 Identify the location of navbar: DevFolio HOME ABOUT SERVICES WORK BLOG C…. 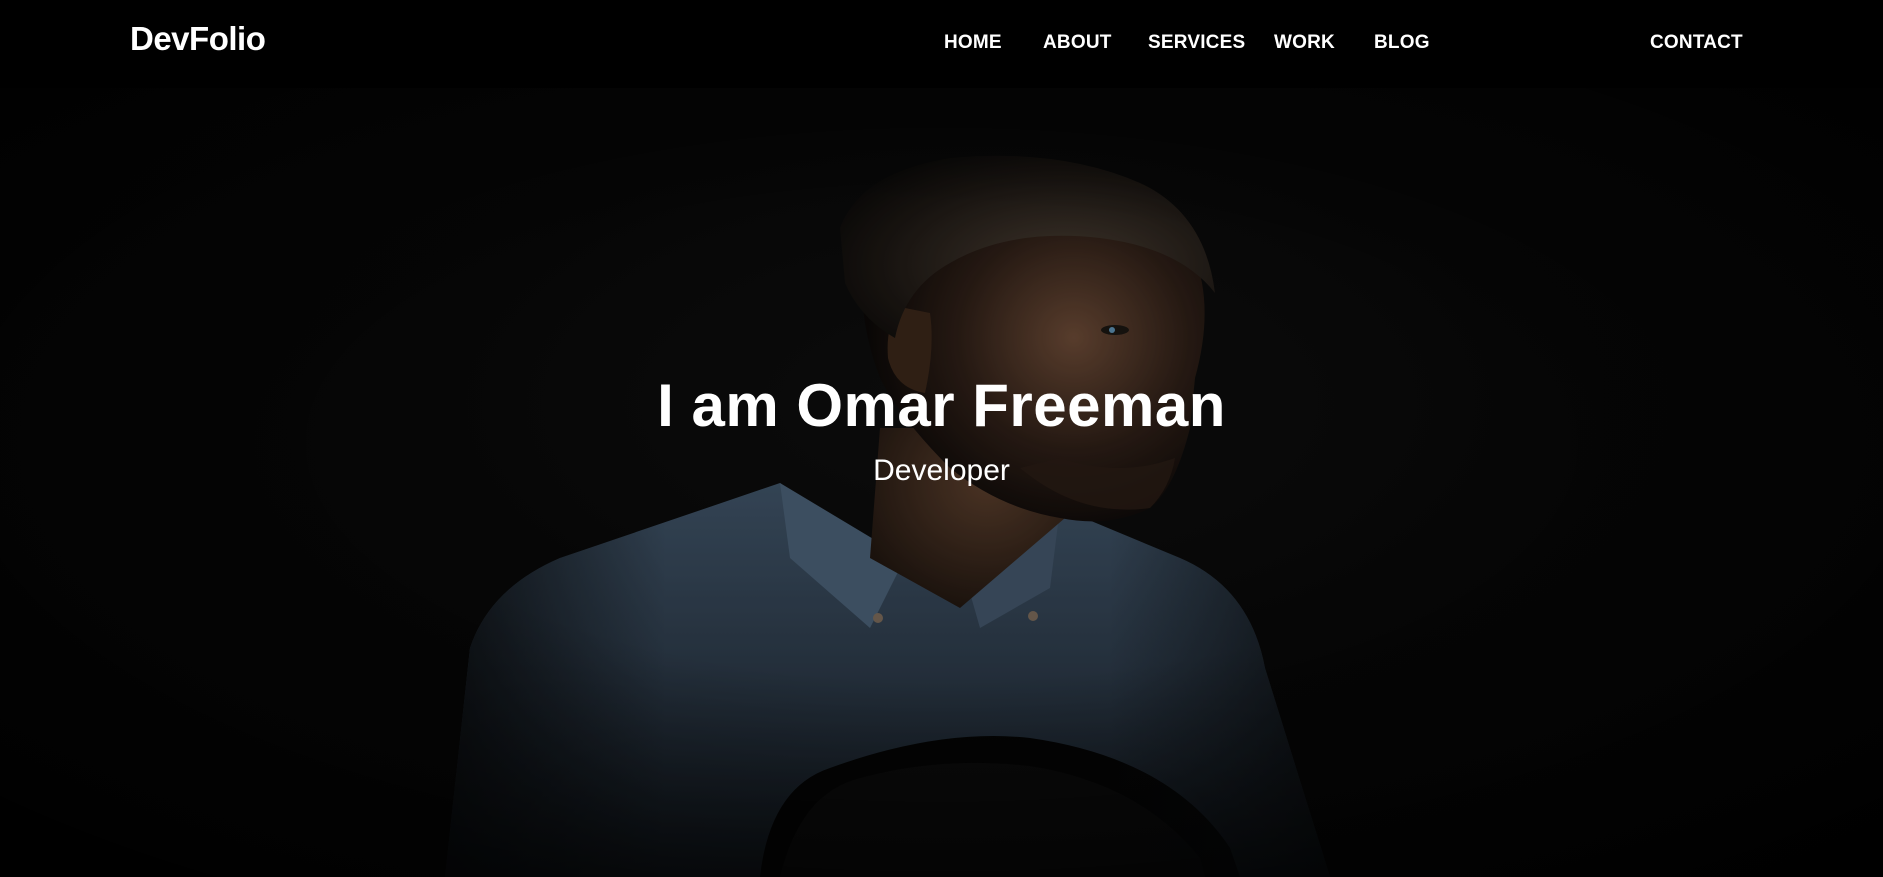
(941, 44).